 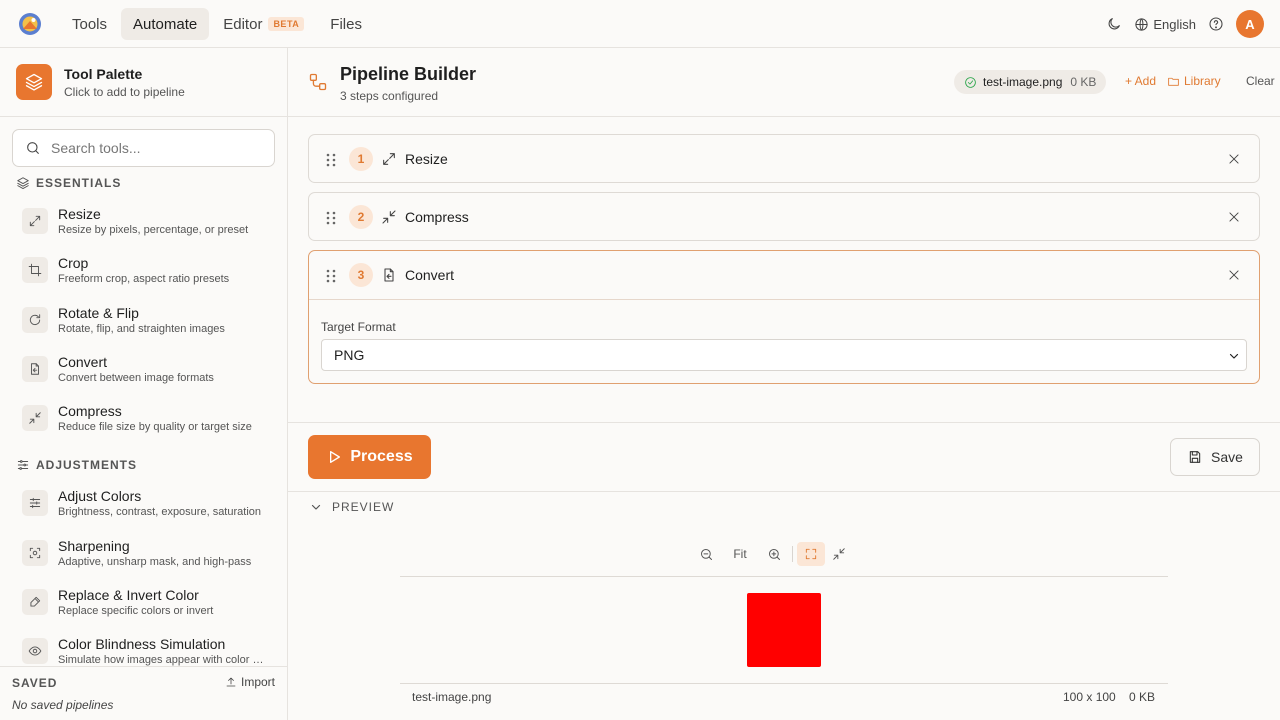 I want to click on search-input, so click(x=151, y=148).